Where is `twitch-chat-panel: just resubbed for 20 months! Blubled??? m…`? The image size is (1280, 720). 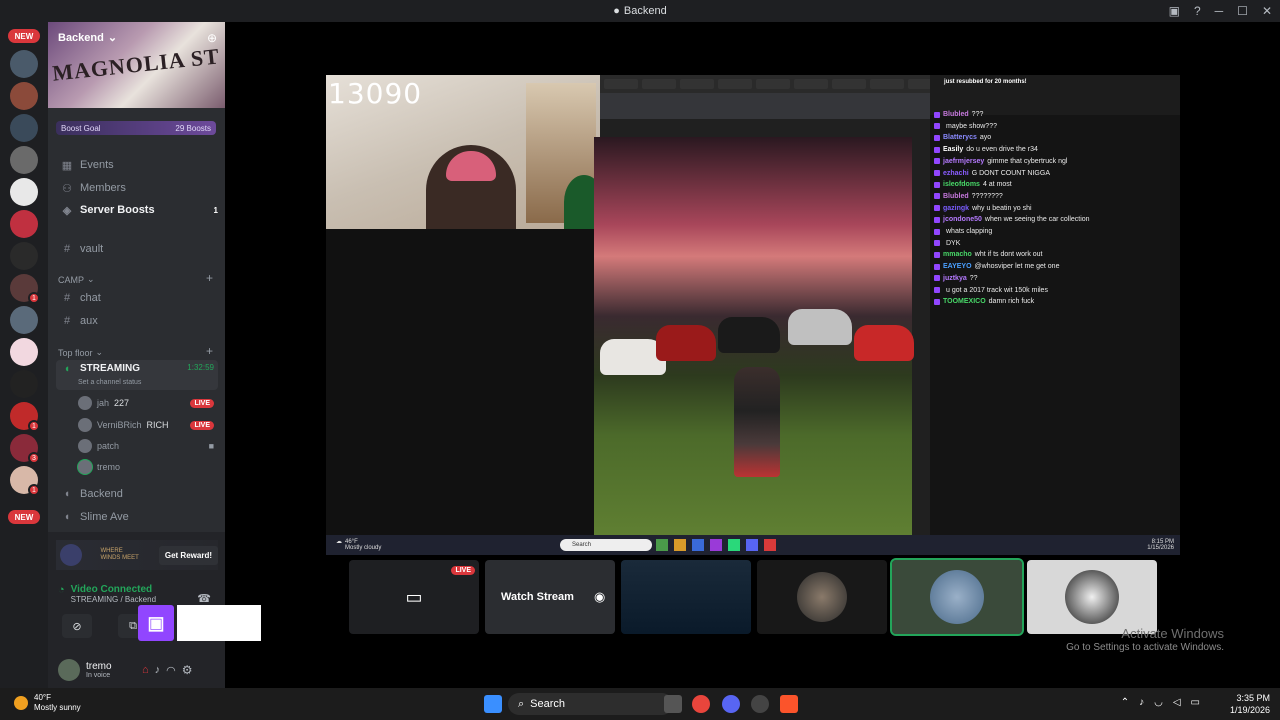 twitch-chat-panel: just resubbed for 20 months! Blubled??? m… is located at coordinates (1055, 305).